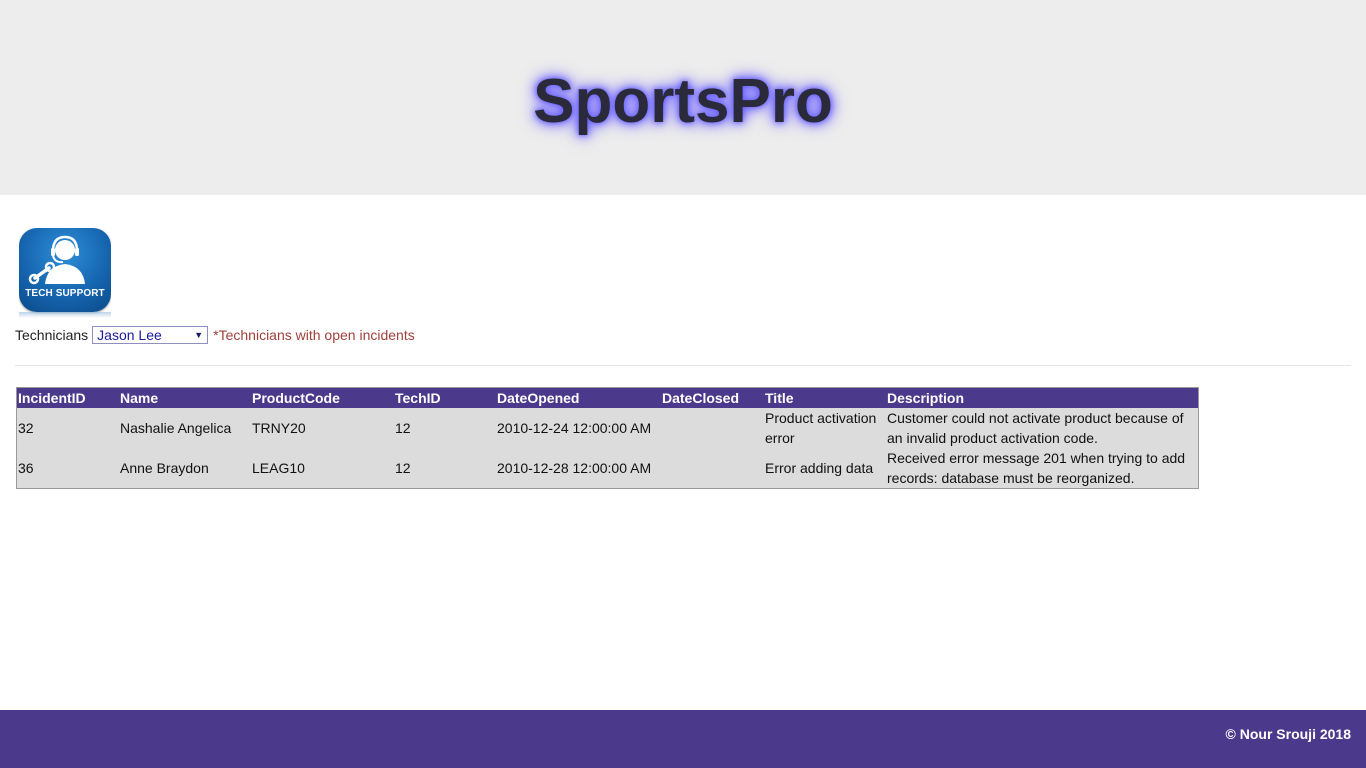  Describe the element at coordinates (683, 101) in the screenshot. I see `site-title: SportsPro` at that location.